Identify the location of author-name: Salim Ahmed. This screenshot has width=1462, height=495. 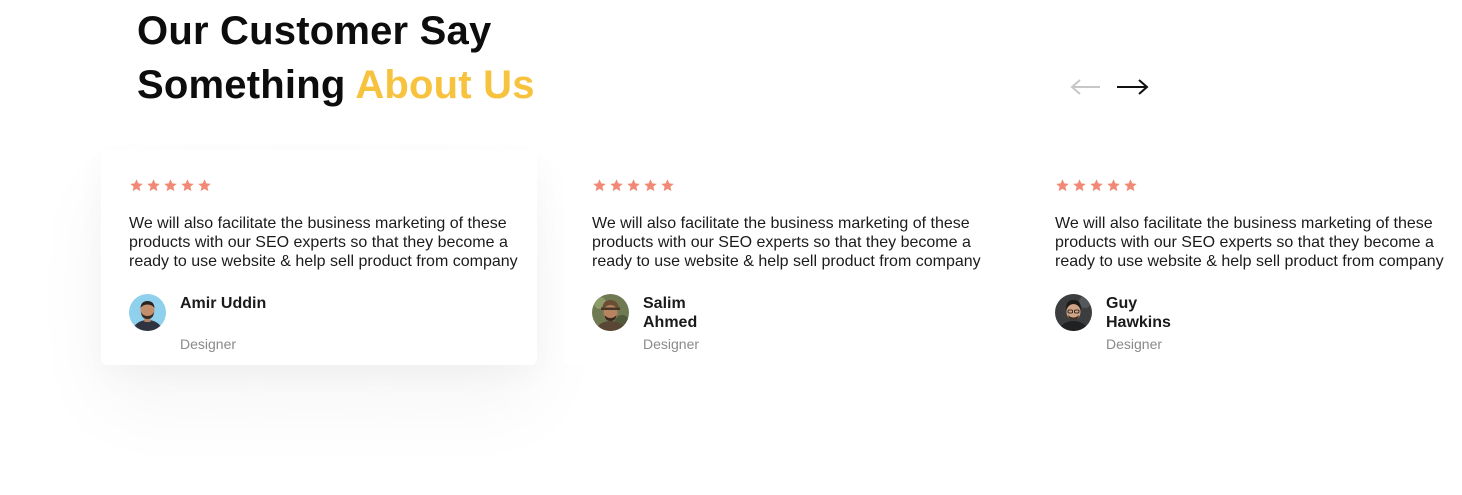
(670, 313).